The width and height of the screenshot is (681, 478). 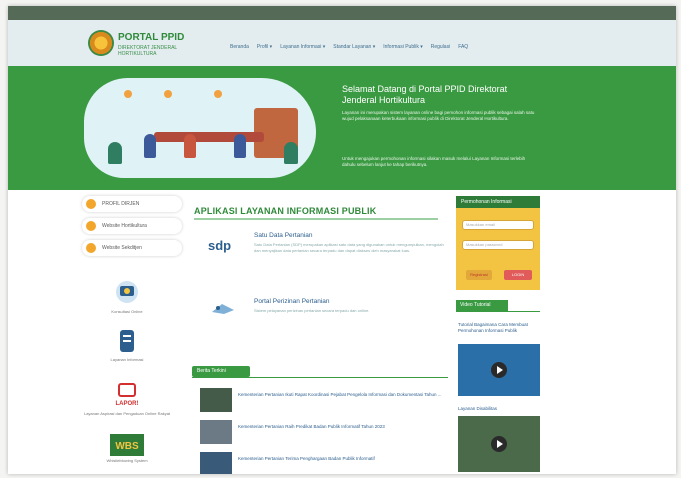 I want to click on wbs-icon: WBS, so click(x=127, y=445).